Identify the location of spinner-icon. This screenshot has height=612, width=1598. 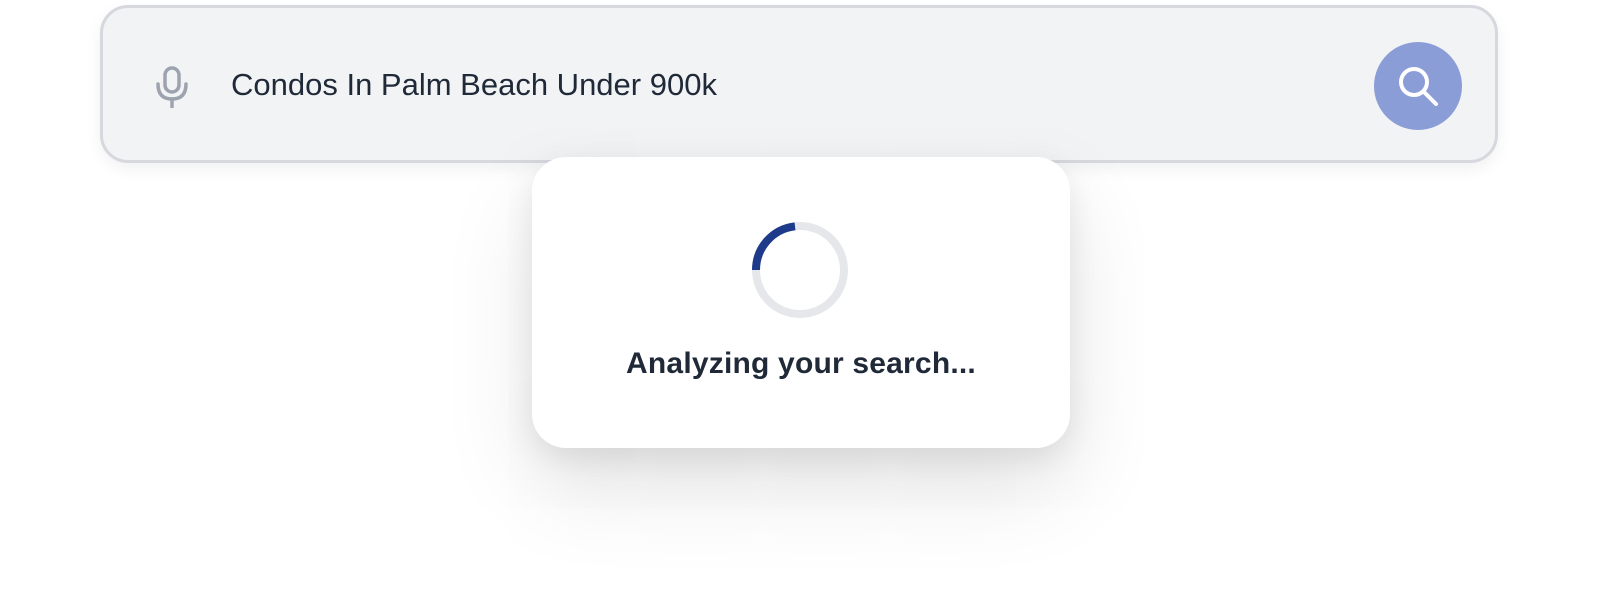
(800, 270).